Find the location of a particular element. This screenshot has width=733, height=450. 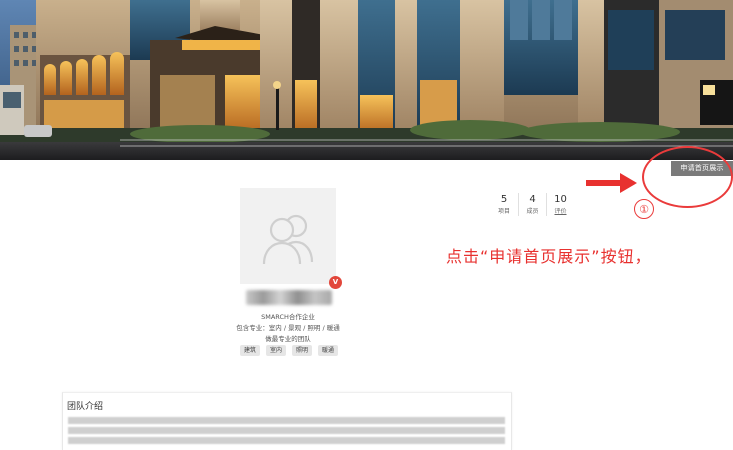

default-team-avatar-icon is located at coordinates (288, 239).